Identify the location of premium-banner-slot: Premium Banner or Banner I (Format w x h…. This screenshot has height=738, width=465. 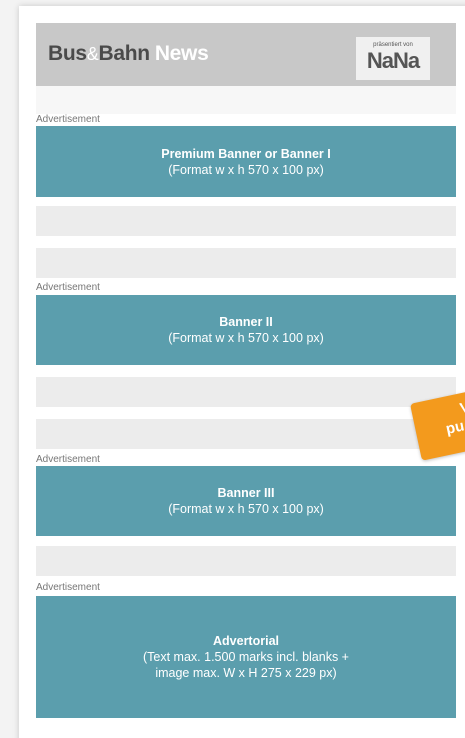
(246, 161).